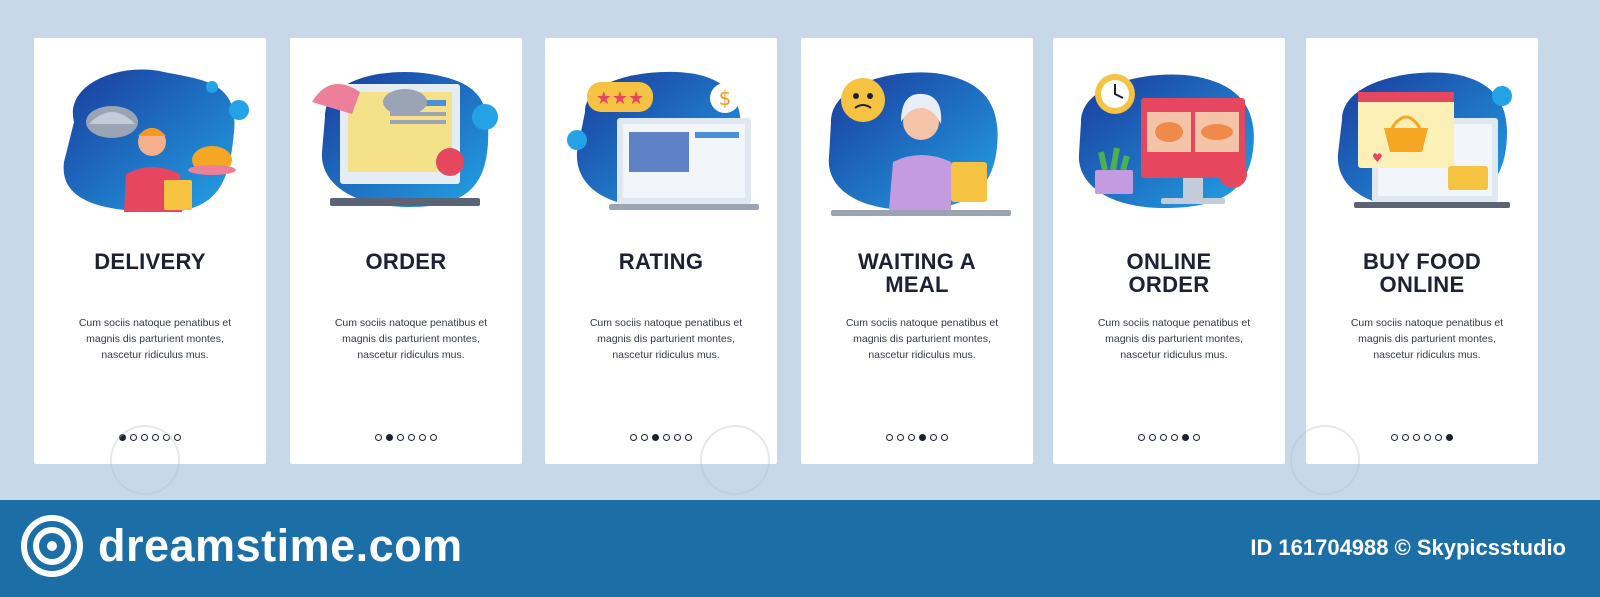 The width and height of the screenshot is (1600, 597). What do you see at coordinates (1333, 547) in the screenshot?
I see `id-value: 161704988` at bounding box center [1333, 547].